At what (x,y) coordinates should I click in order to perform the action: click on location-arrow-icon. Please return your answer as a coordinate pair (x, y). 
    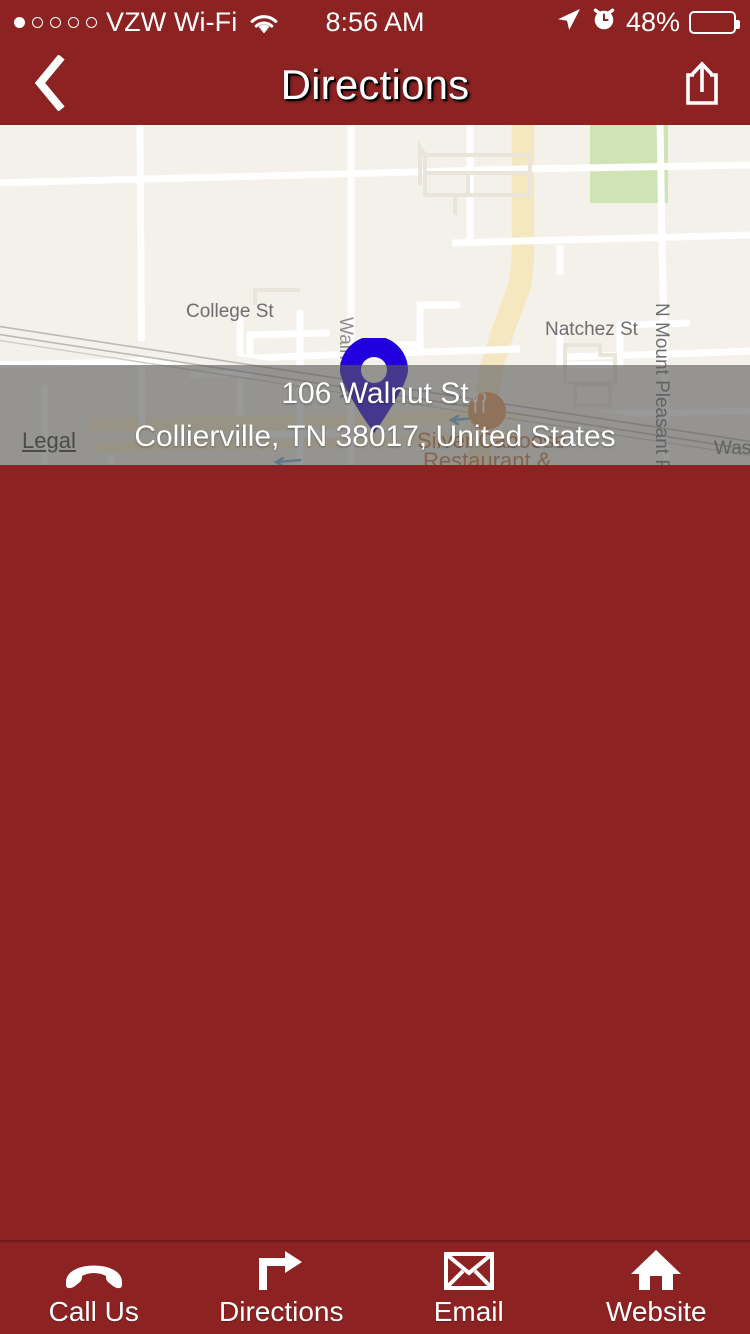
    Looking at the image, I should click on (568, 23).